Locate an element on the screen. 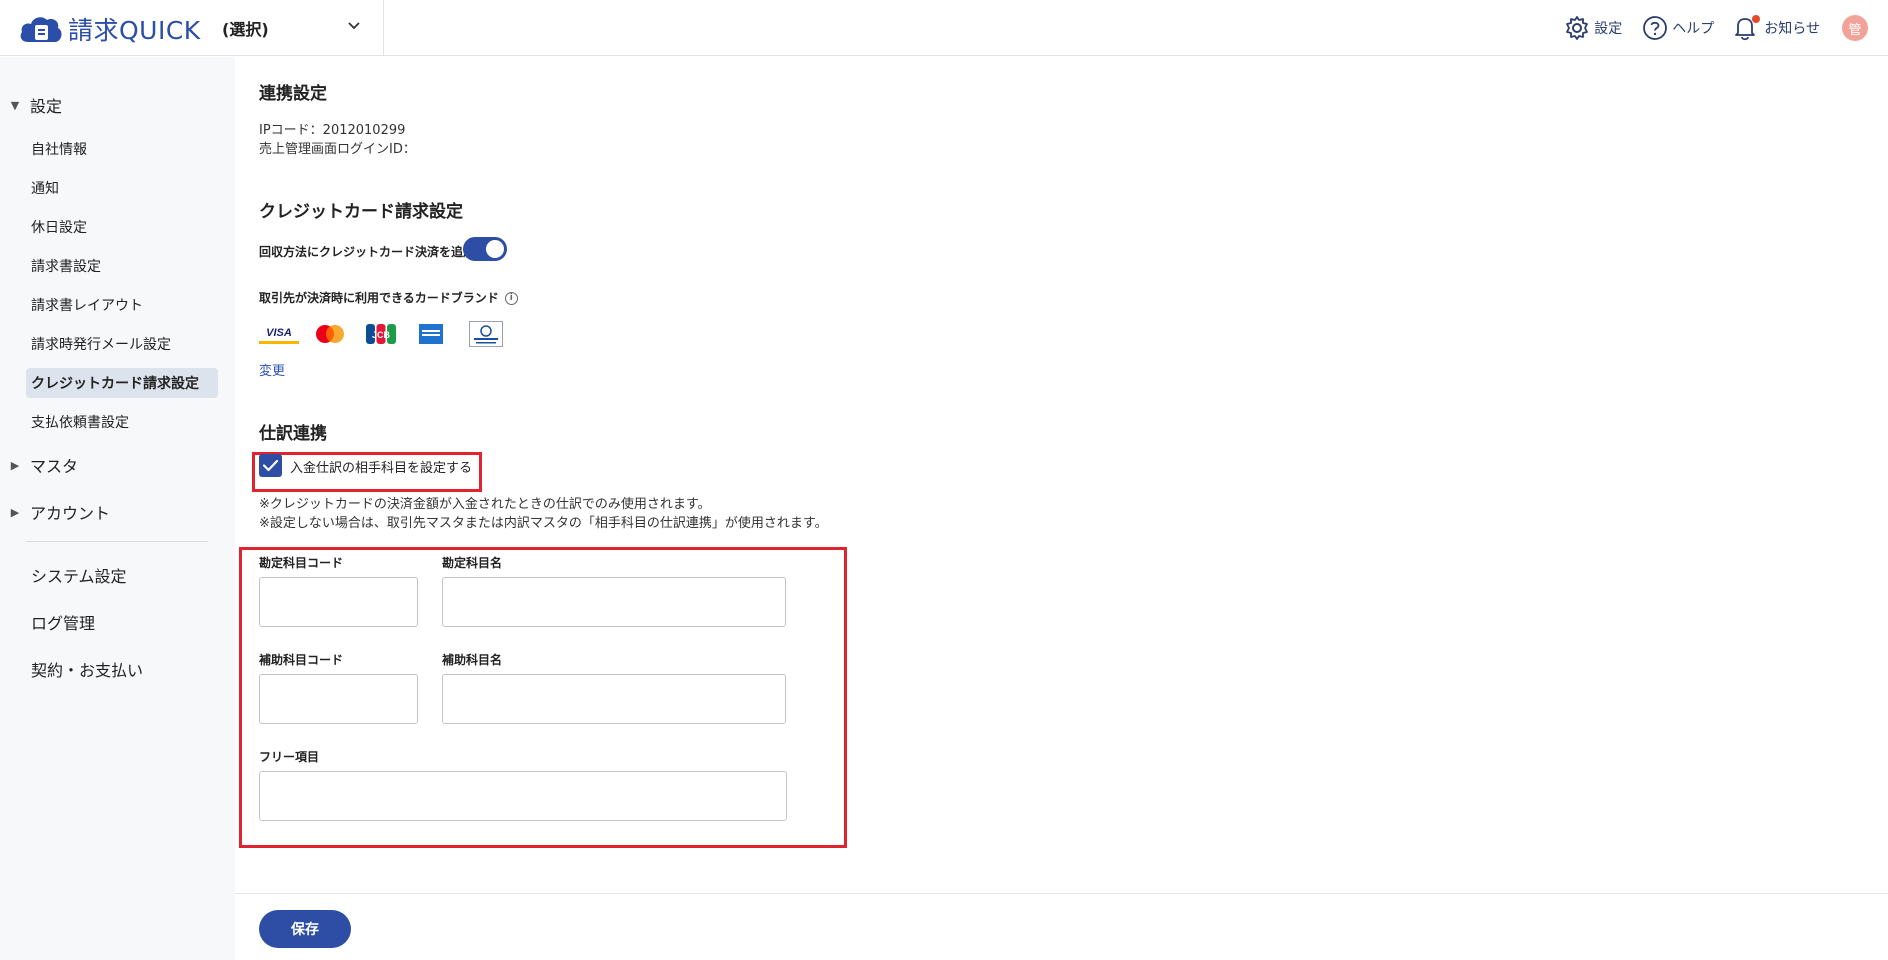  sidebar-group-label: 設定 is located at coordinates (46, 106).